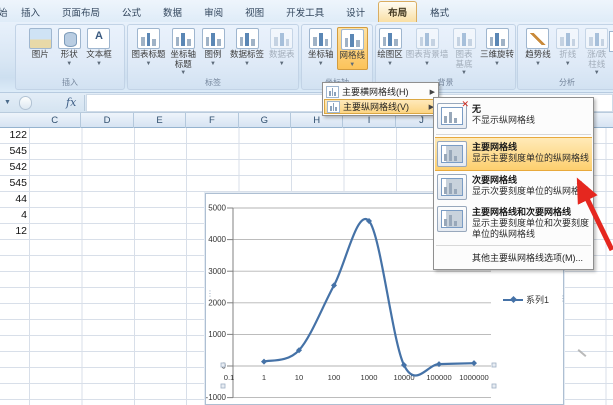 This screenshot has height=405, width=613. Describe the element at coordinates (4, 12) in the screenshot. I see `tab-始: 始` at that location.